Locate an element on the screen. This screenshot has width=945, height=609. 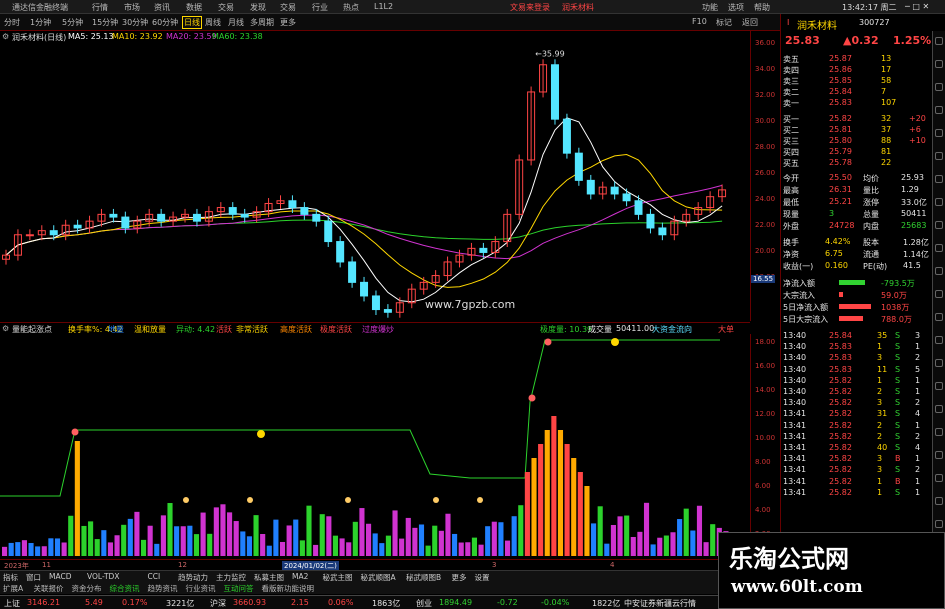
indicator-tab: 秘武顺图A is located at coordinates (378, 577).